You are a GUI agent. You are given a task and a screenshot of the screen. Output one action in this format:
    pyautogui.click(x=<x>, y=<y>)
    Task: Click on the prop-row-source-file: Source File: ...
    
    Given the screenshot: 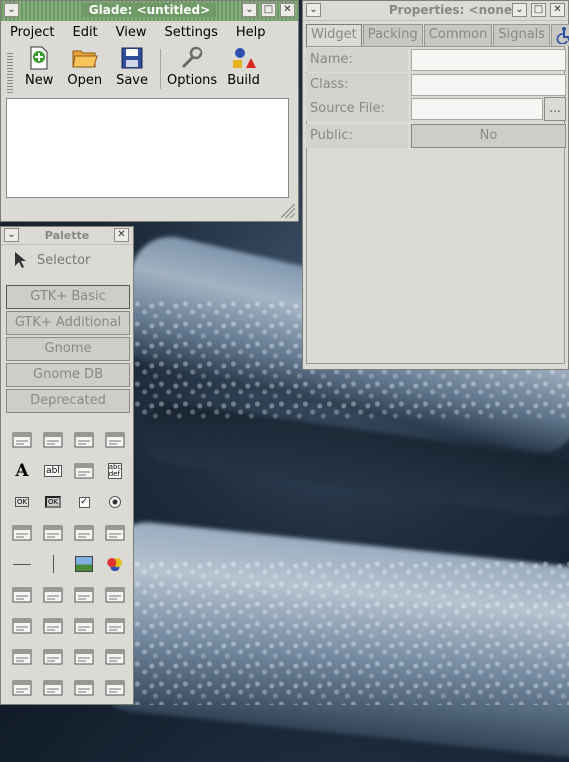 What is the action you would take?
    pyautogui.click(x=436, y=109)
    